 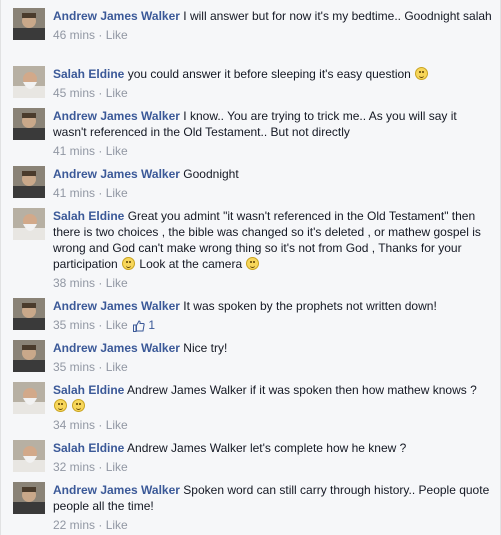 I want to click on comment-meta: 38 mins · Like, so click(x=272, y=283).